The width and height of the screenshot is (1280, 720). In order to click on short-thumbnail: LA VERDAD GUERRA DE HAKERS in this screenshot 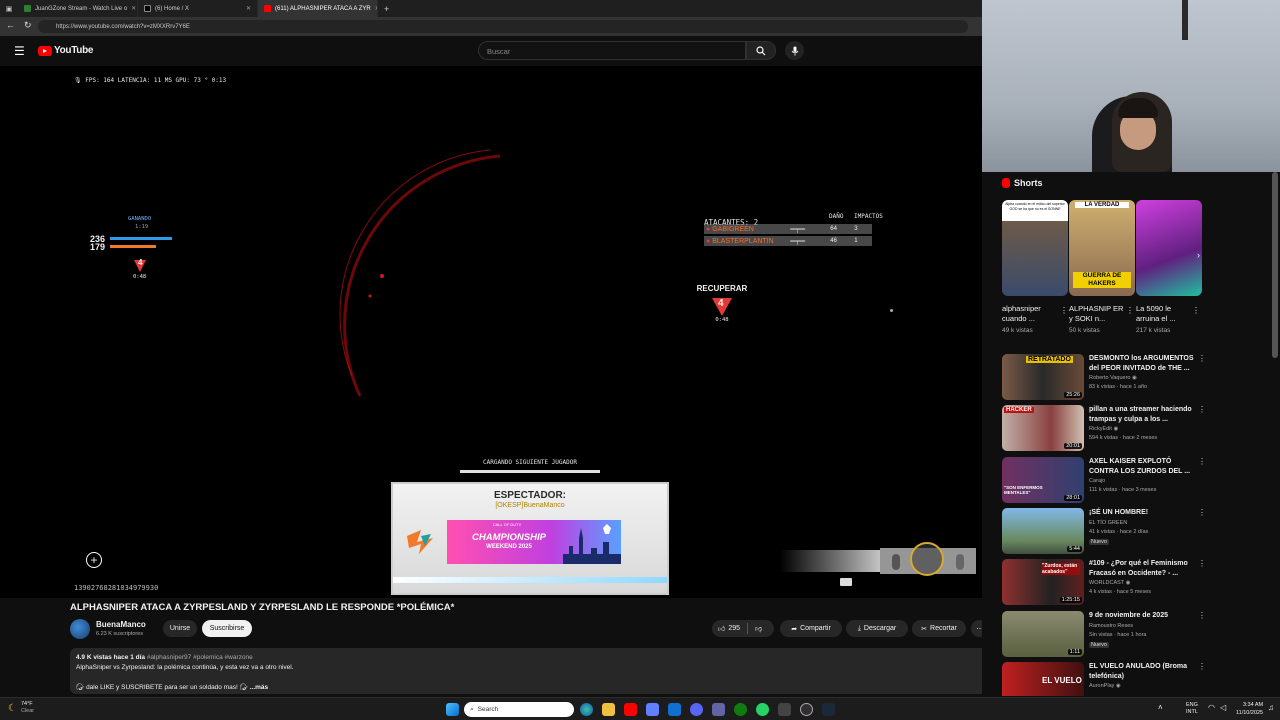, I will do `click(1102, 248)`.